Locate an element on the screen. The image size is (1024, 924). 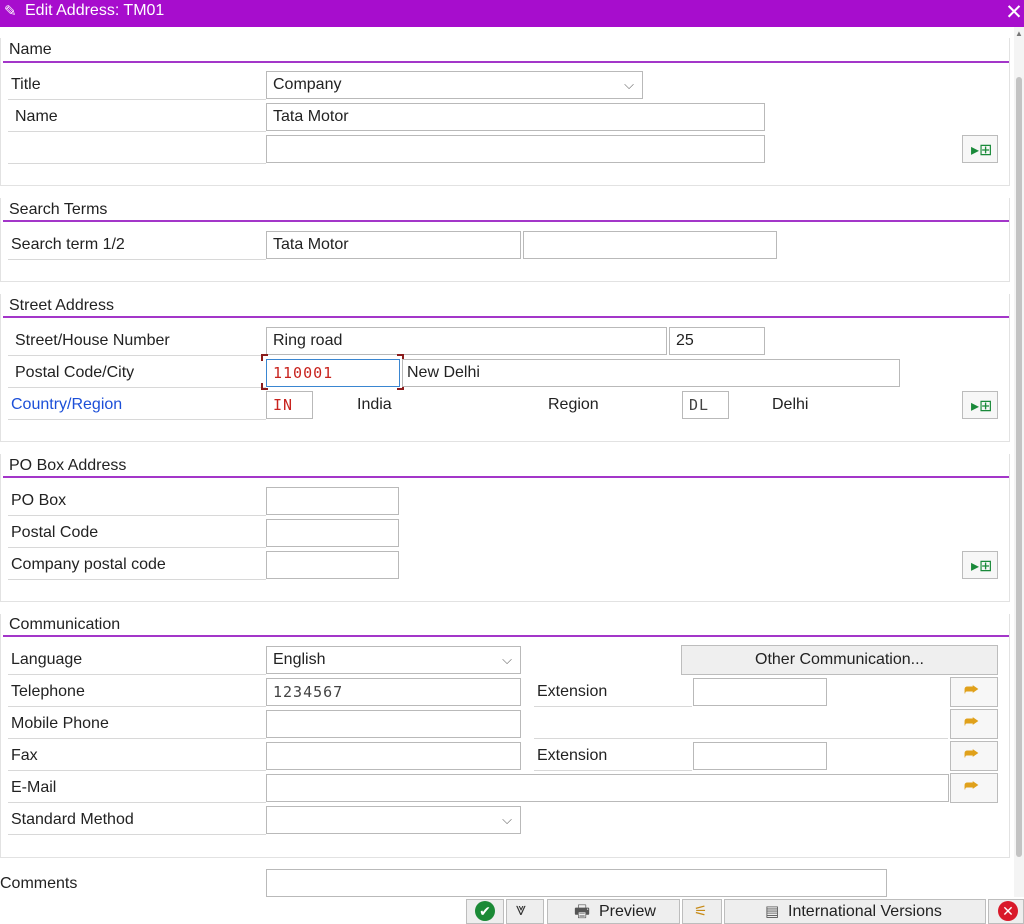
tree-button: ⚟ is located at coordinates (702, 911).